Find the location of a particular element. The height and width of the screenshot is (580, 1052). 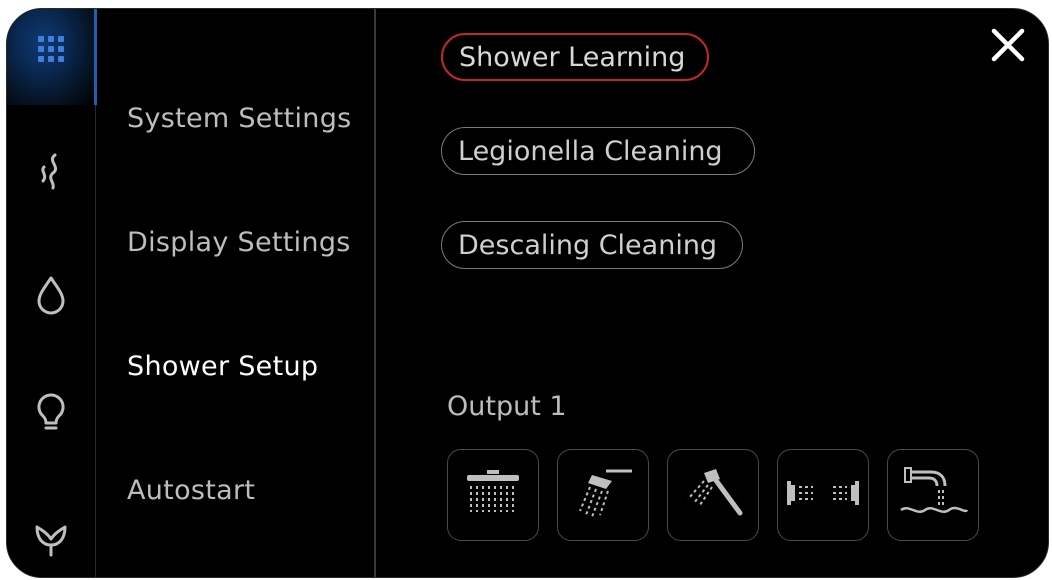

close-icon is located at coordinates (1008, 45).